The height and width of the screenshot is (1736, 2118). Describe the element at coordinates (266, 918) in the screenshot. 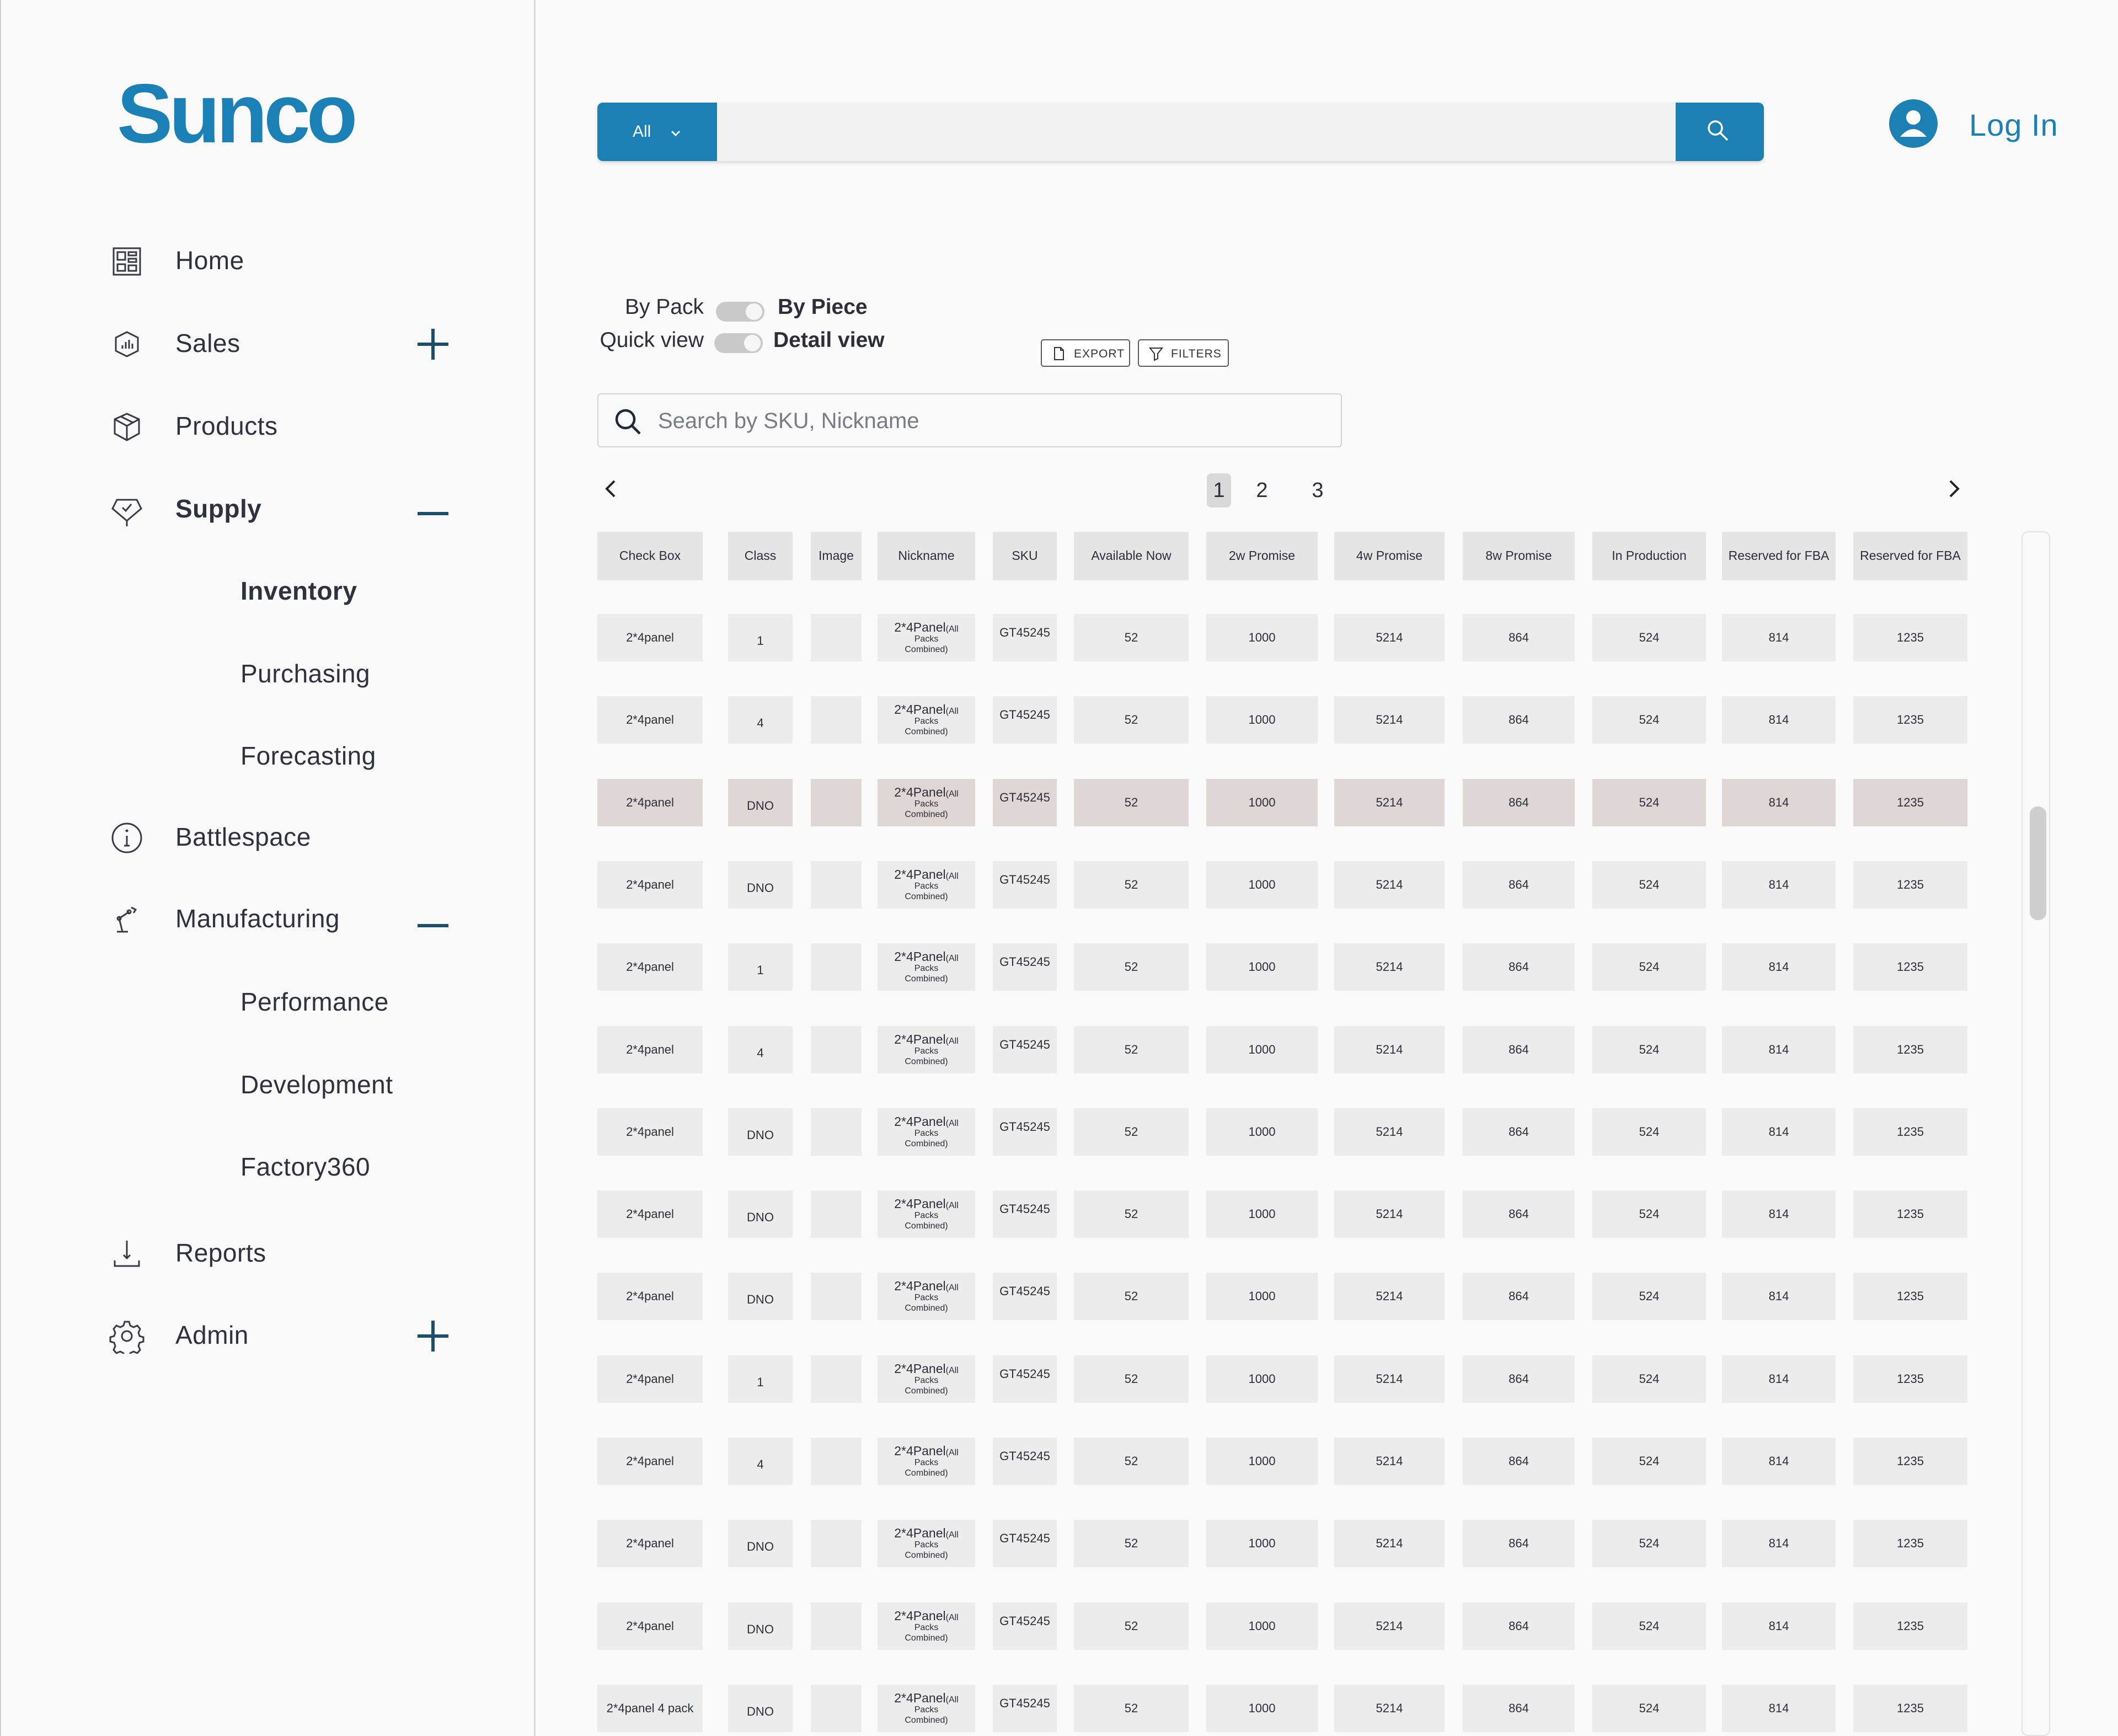

I see `sidebar-item-manufacturing: Manufacturing` at that location.